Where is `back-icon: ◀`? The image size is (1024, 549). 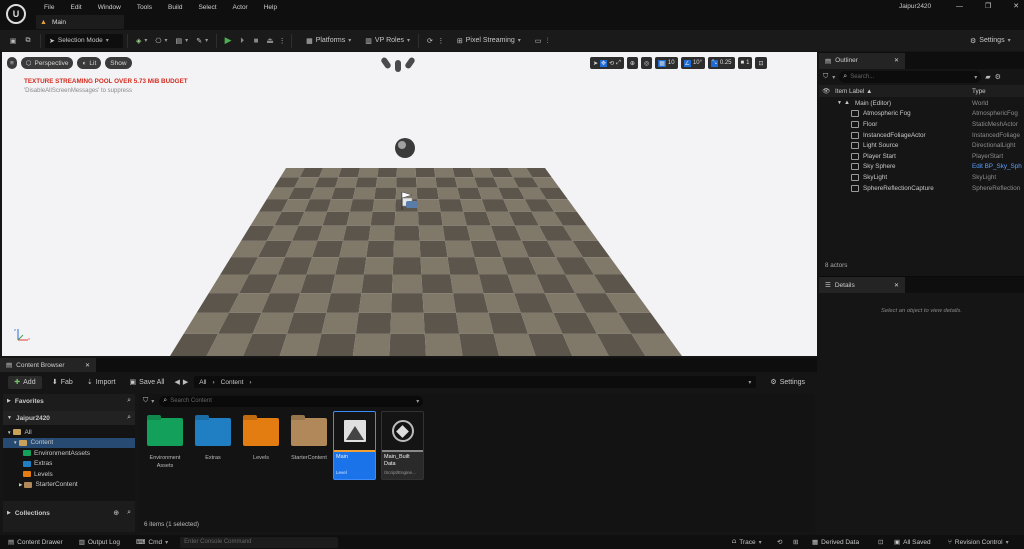
back-icon: ◀ is located at coordinates (176, 382).